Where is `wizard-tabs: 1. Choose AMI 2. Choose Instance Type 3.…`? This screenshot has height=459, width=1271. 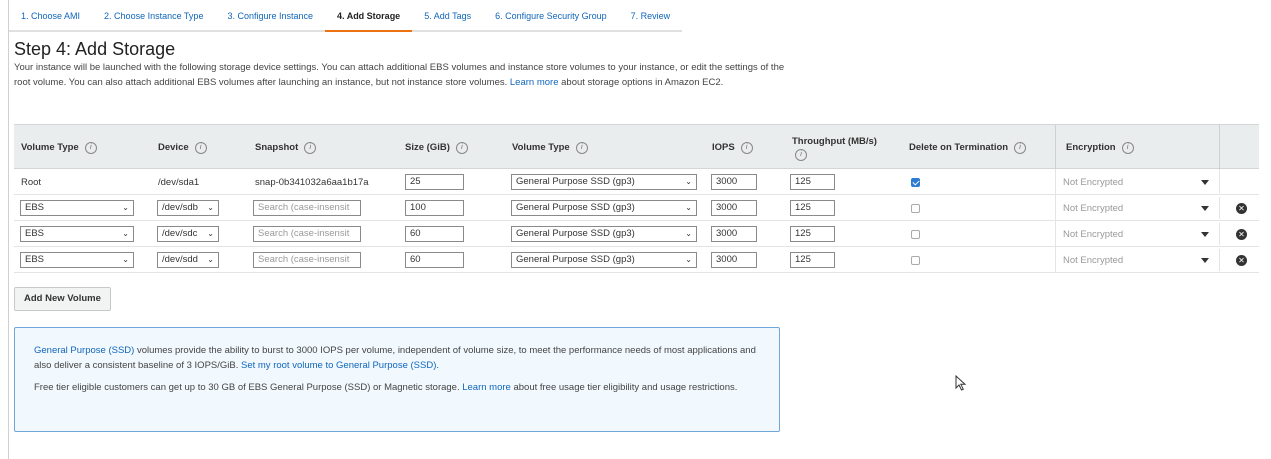 wizard-tabs: 1. Choose AMI 2. Choose Instance Type 3.… is located at coordinates (346, 16).